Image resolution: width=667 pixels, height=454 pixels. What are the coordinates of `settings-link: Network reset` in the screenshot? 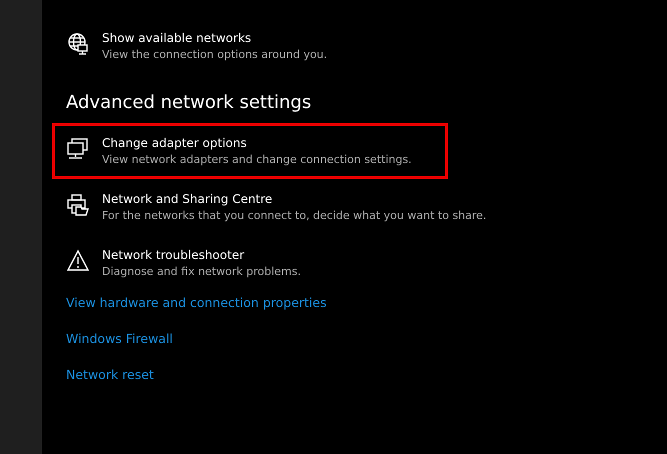 It's located at (110, 374).